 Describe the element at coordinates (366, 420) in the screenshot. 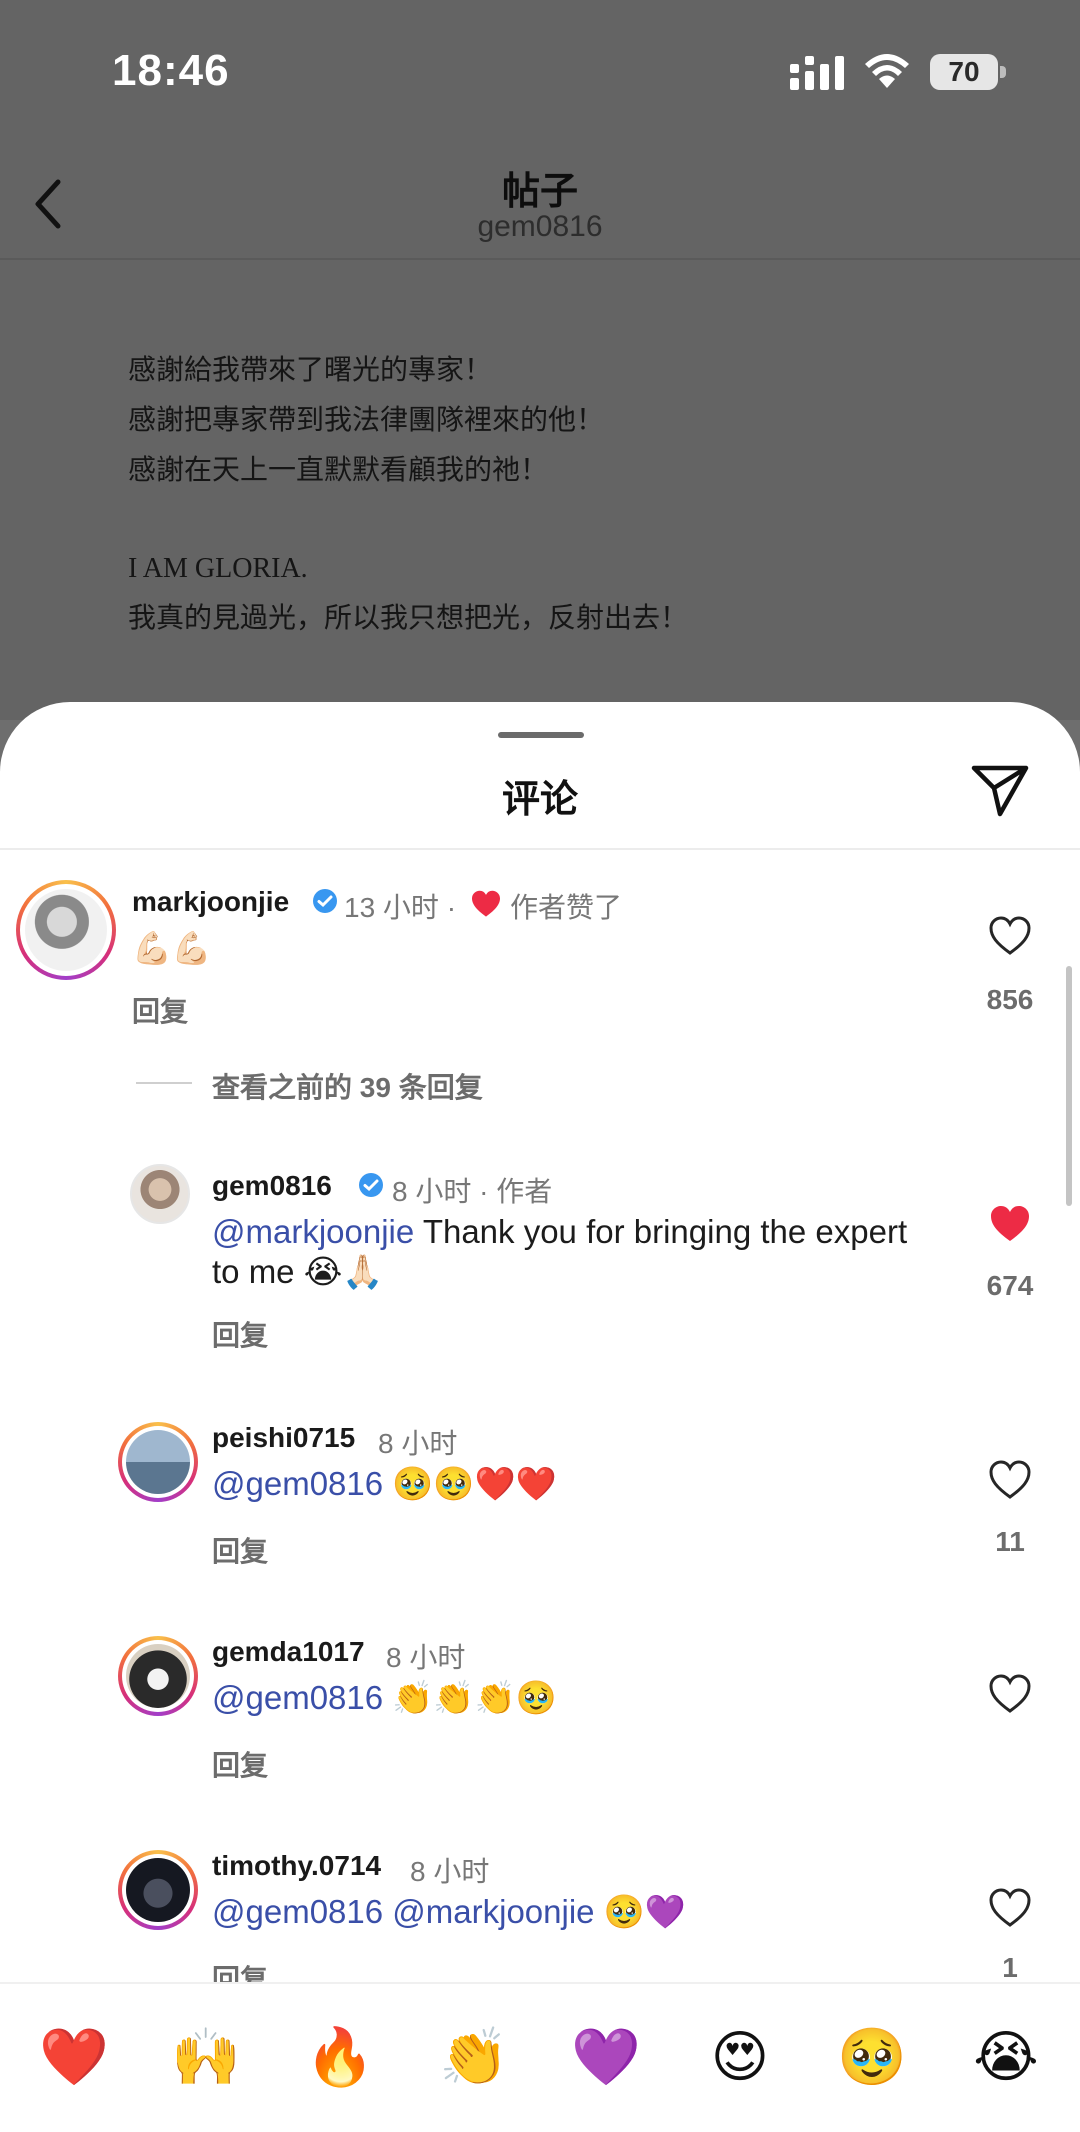

I see `caption-line: 感謝把專家帶到我法律團隊裡來的他！` at that location.